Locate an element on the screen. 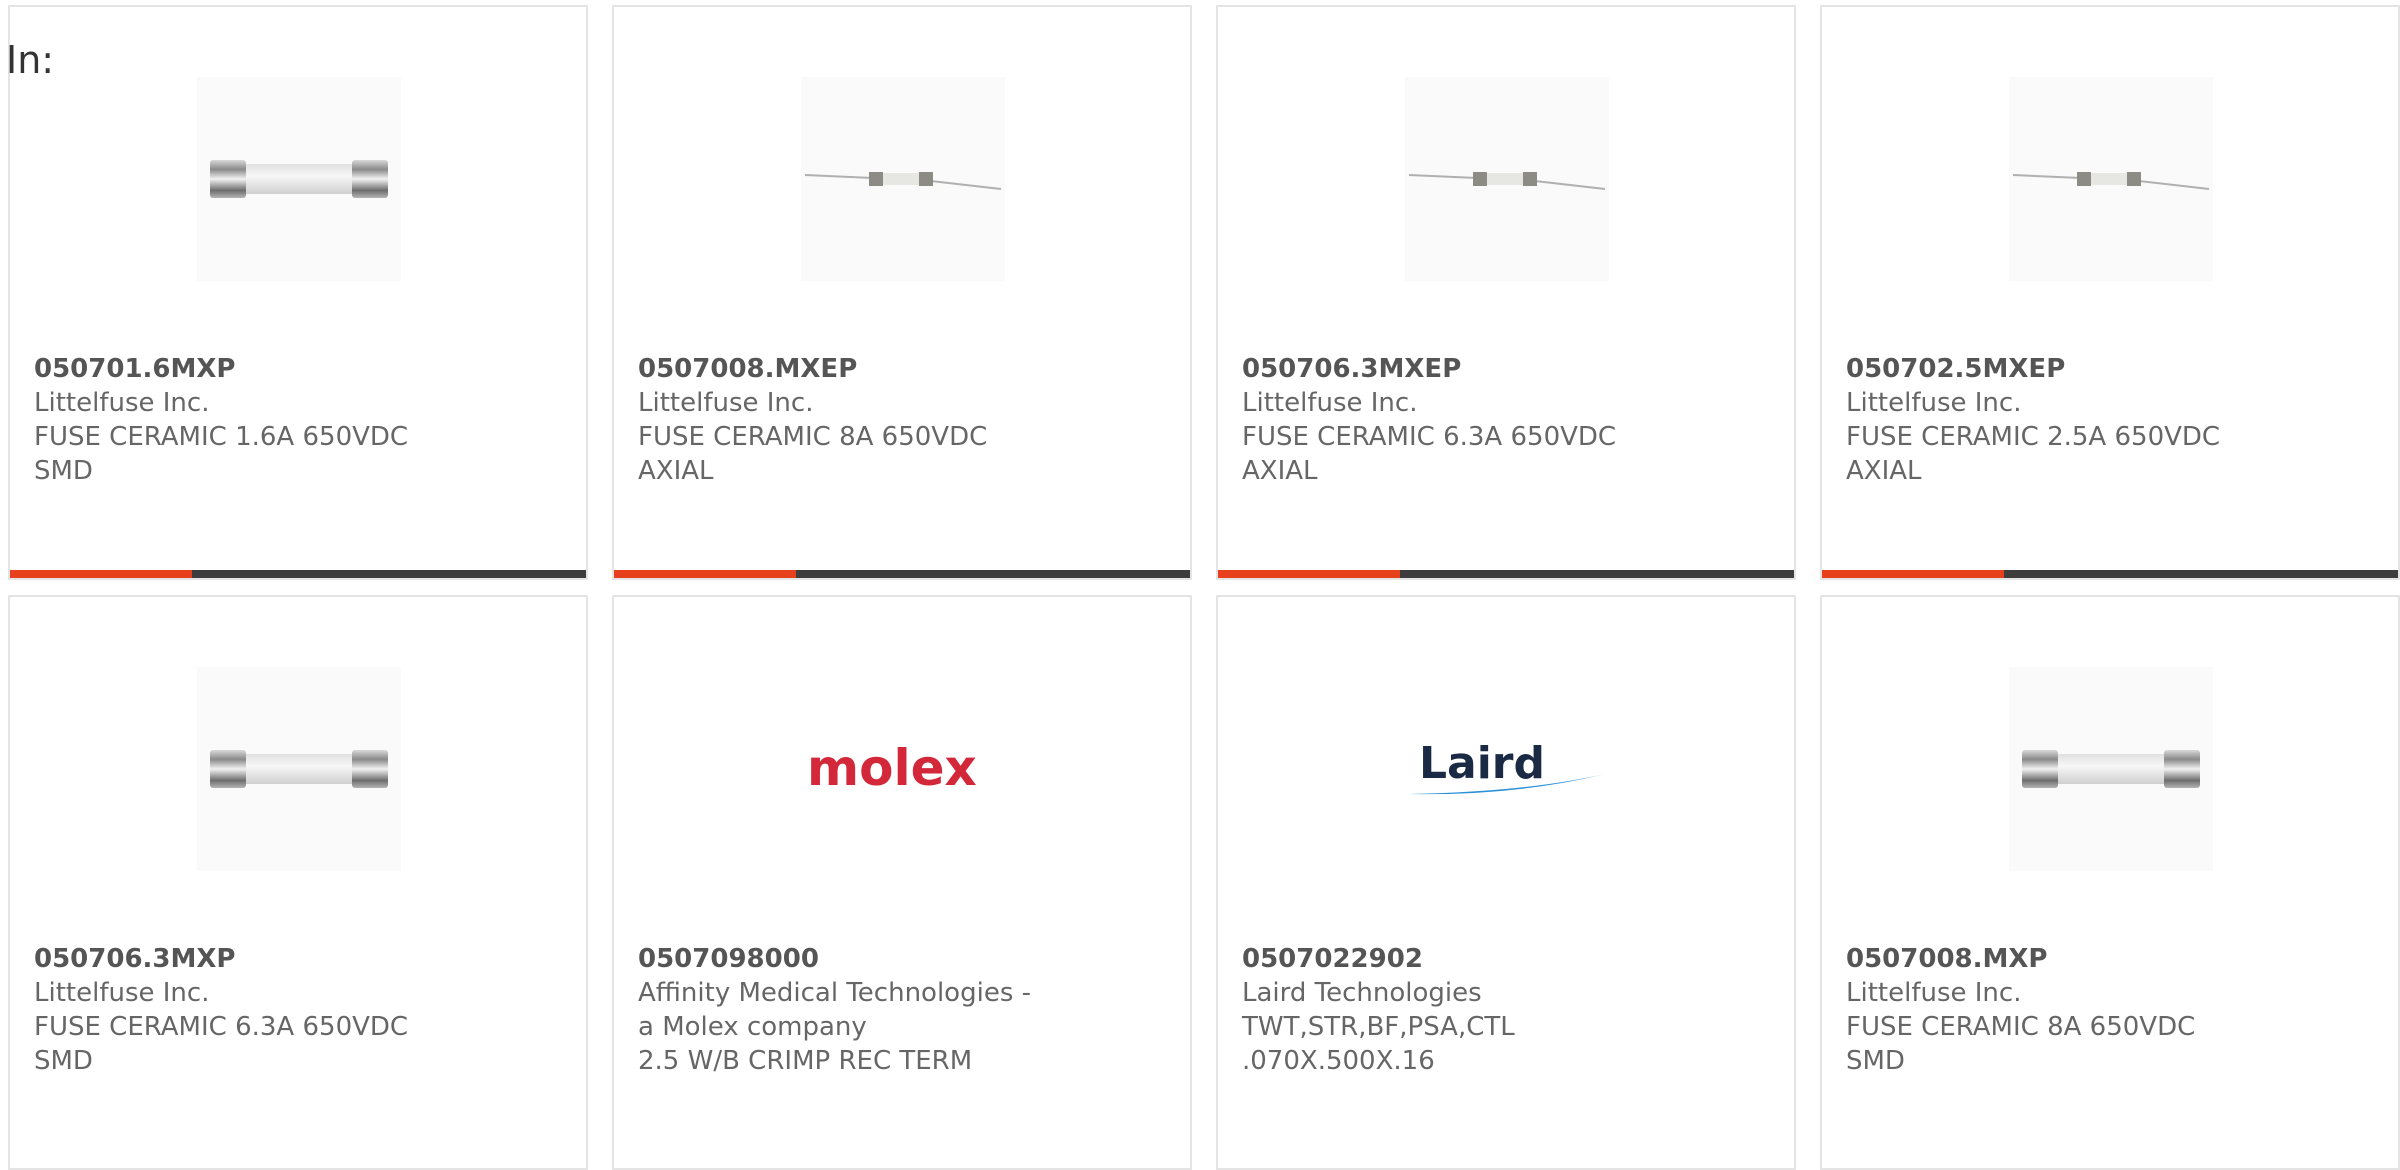 Image resolution: width=2400 pixels, height=1170 pixels. part-number: 050701.6MXP is located at coordinates (234, 369).